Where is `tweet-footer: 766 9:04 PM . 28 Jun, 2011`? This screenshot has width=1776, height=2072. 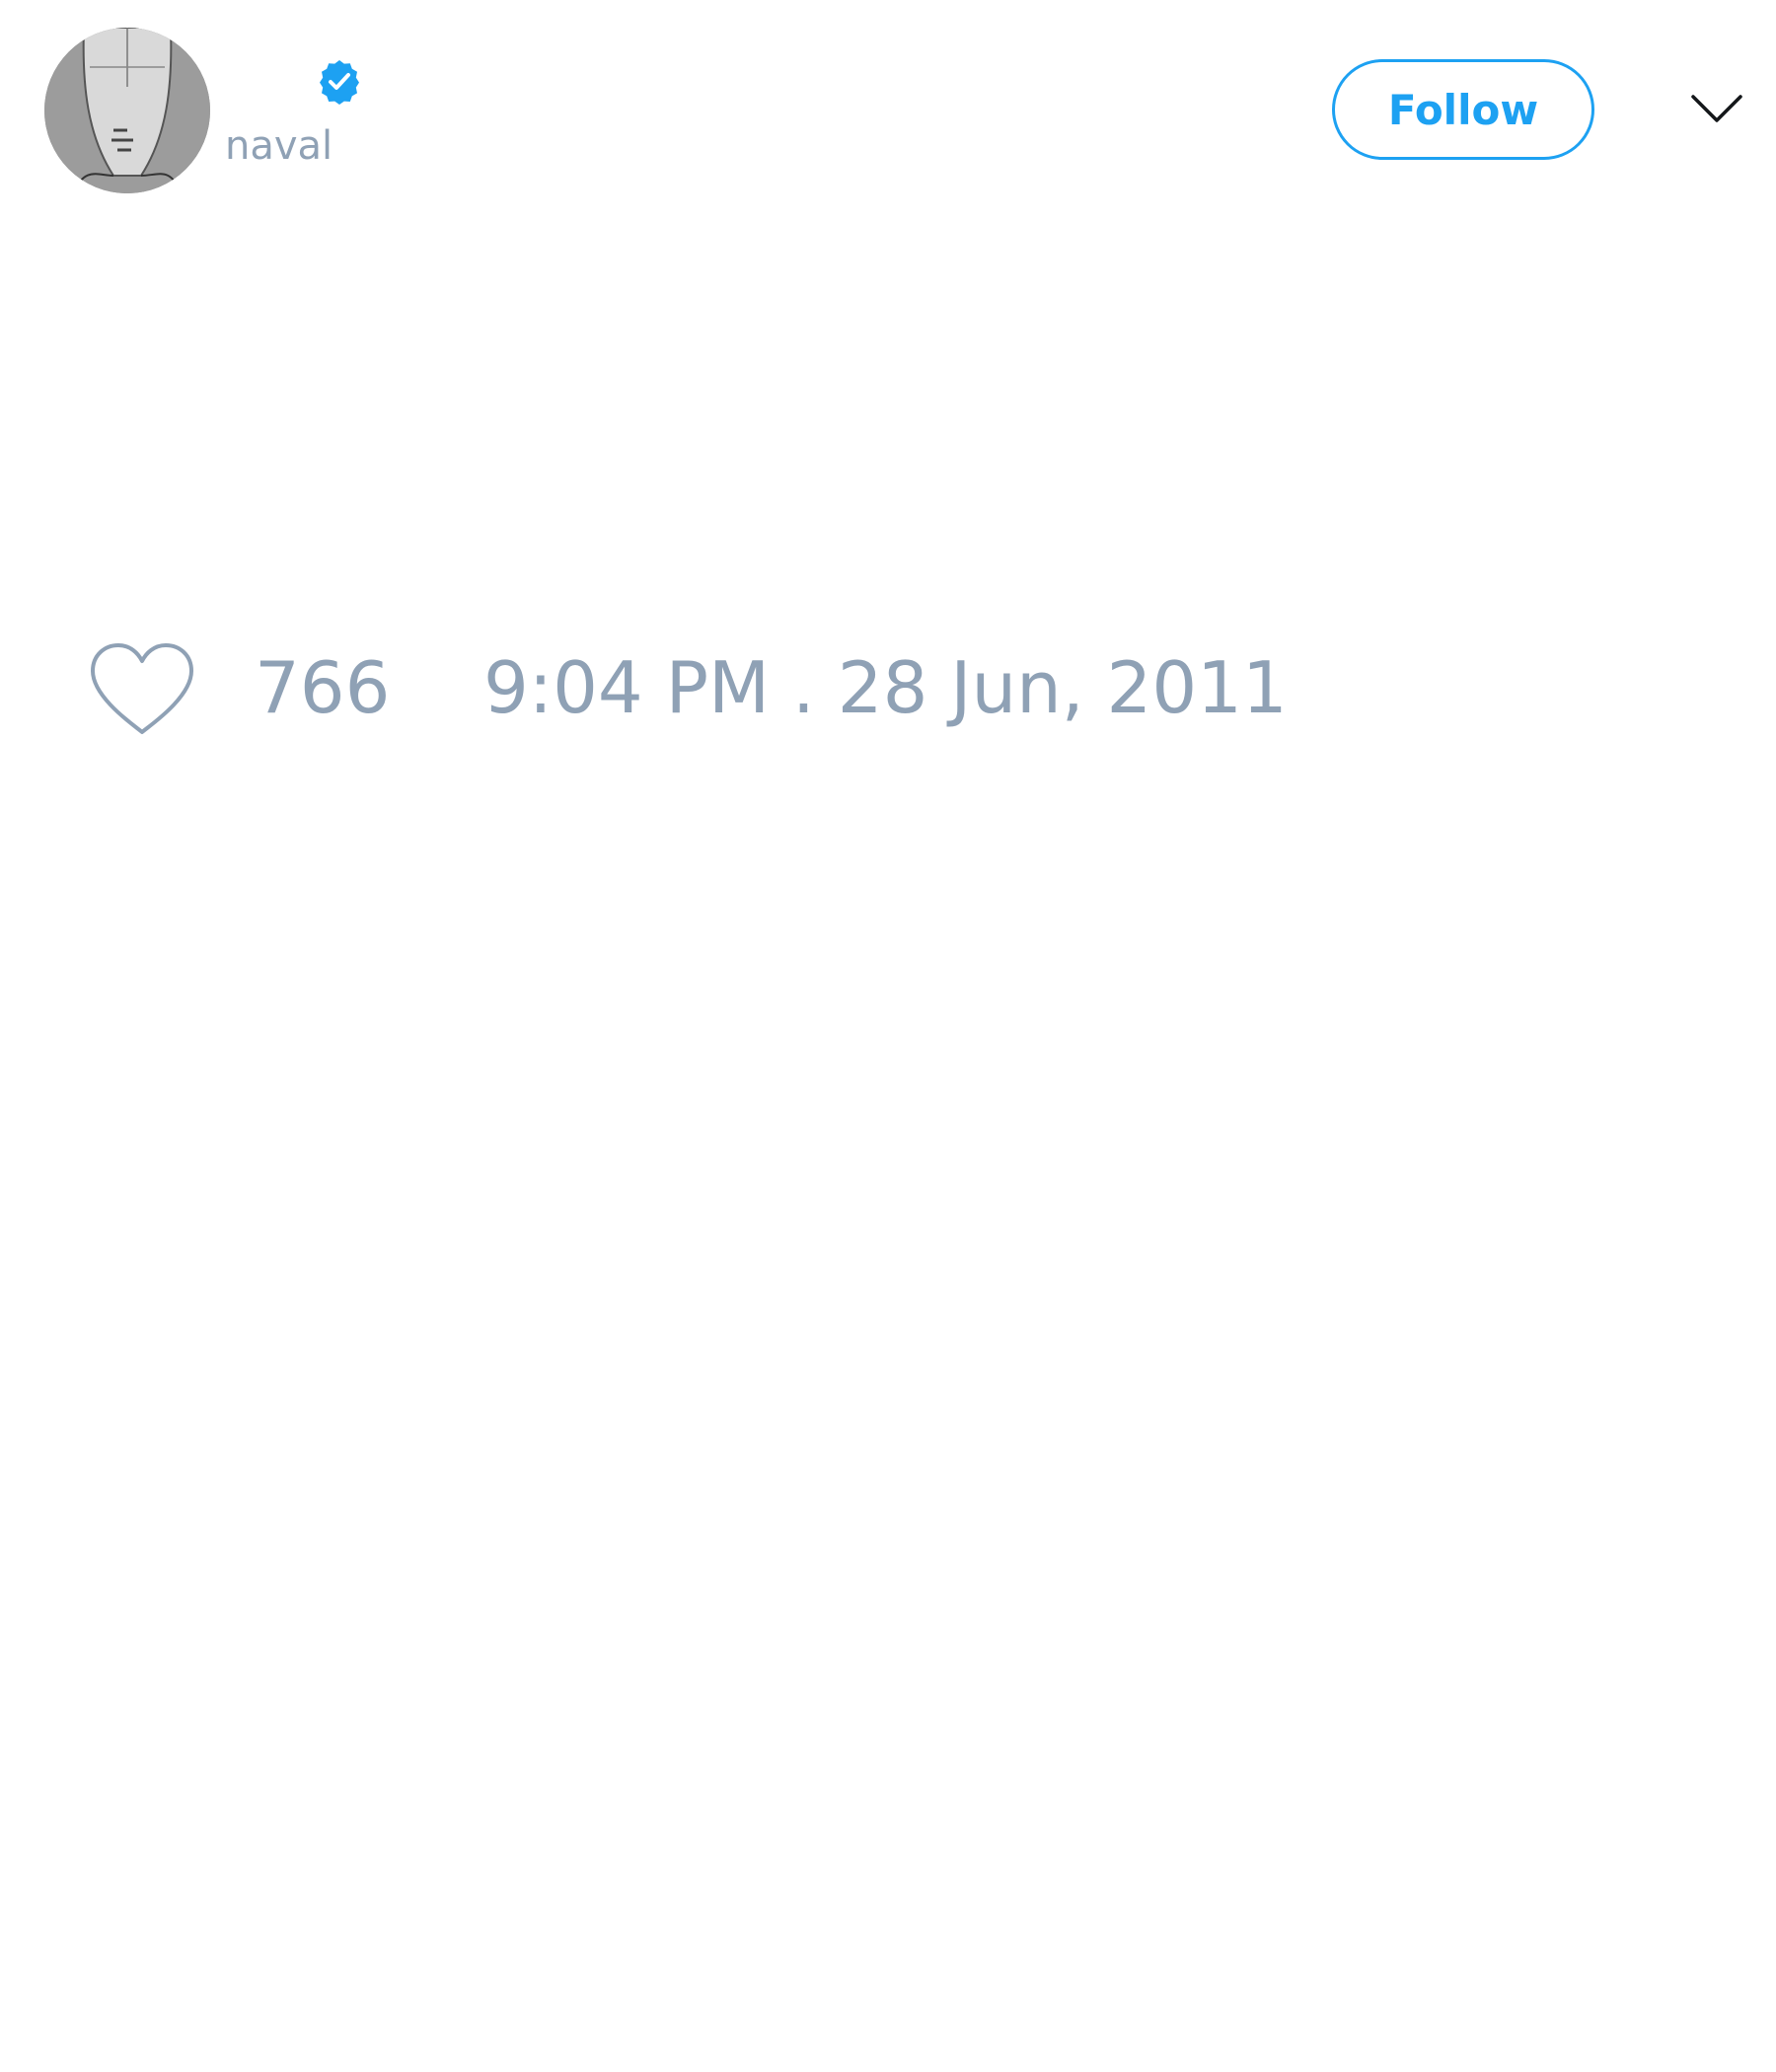 tweet-footer: 766 9:04 PM . 28 Jun, 2011 is located at coordinates (780, 685).